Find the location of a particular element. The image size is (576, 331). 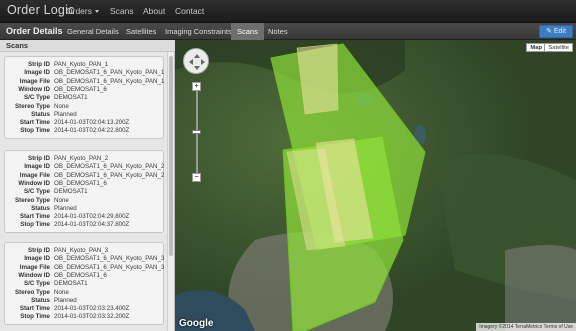

scan-field-row: Stop Time 2014-01-03T02:04:37.800Z is located at coordinates (85, 225).